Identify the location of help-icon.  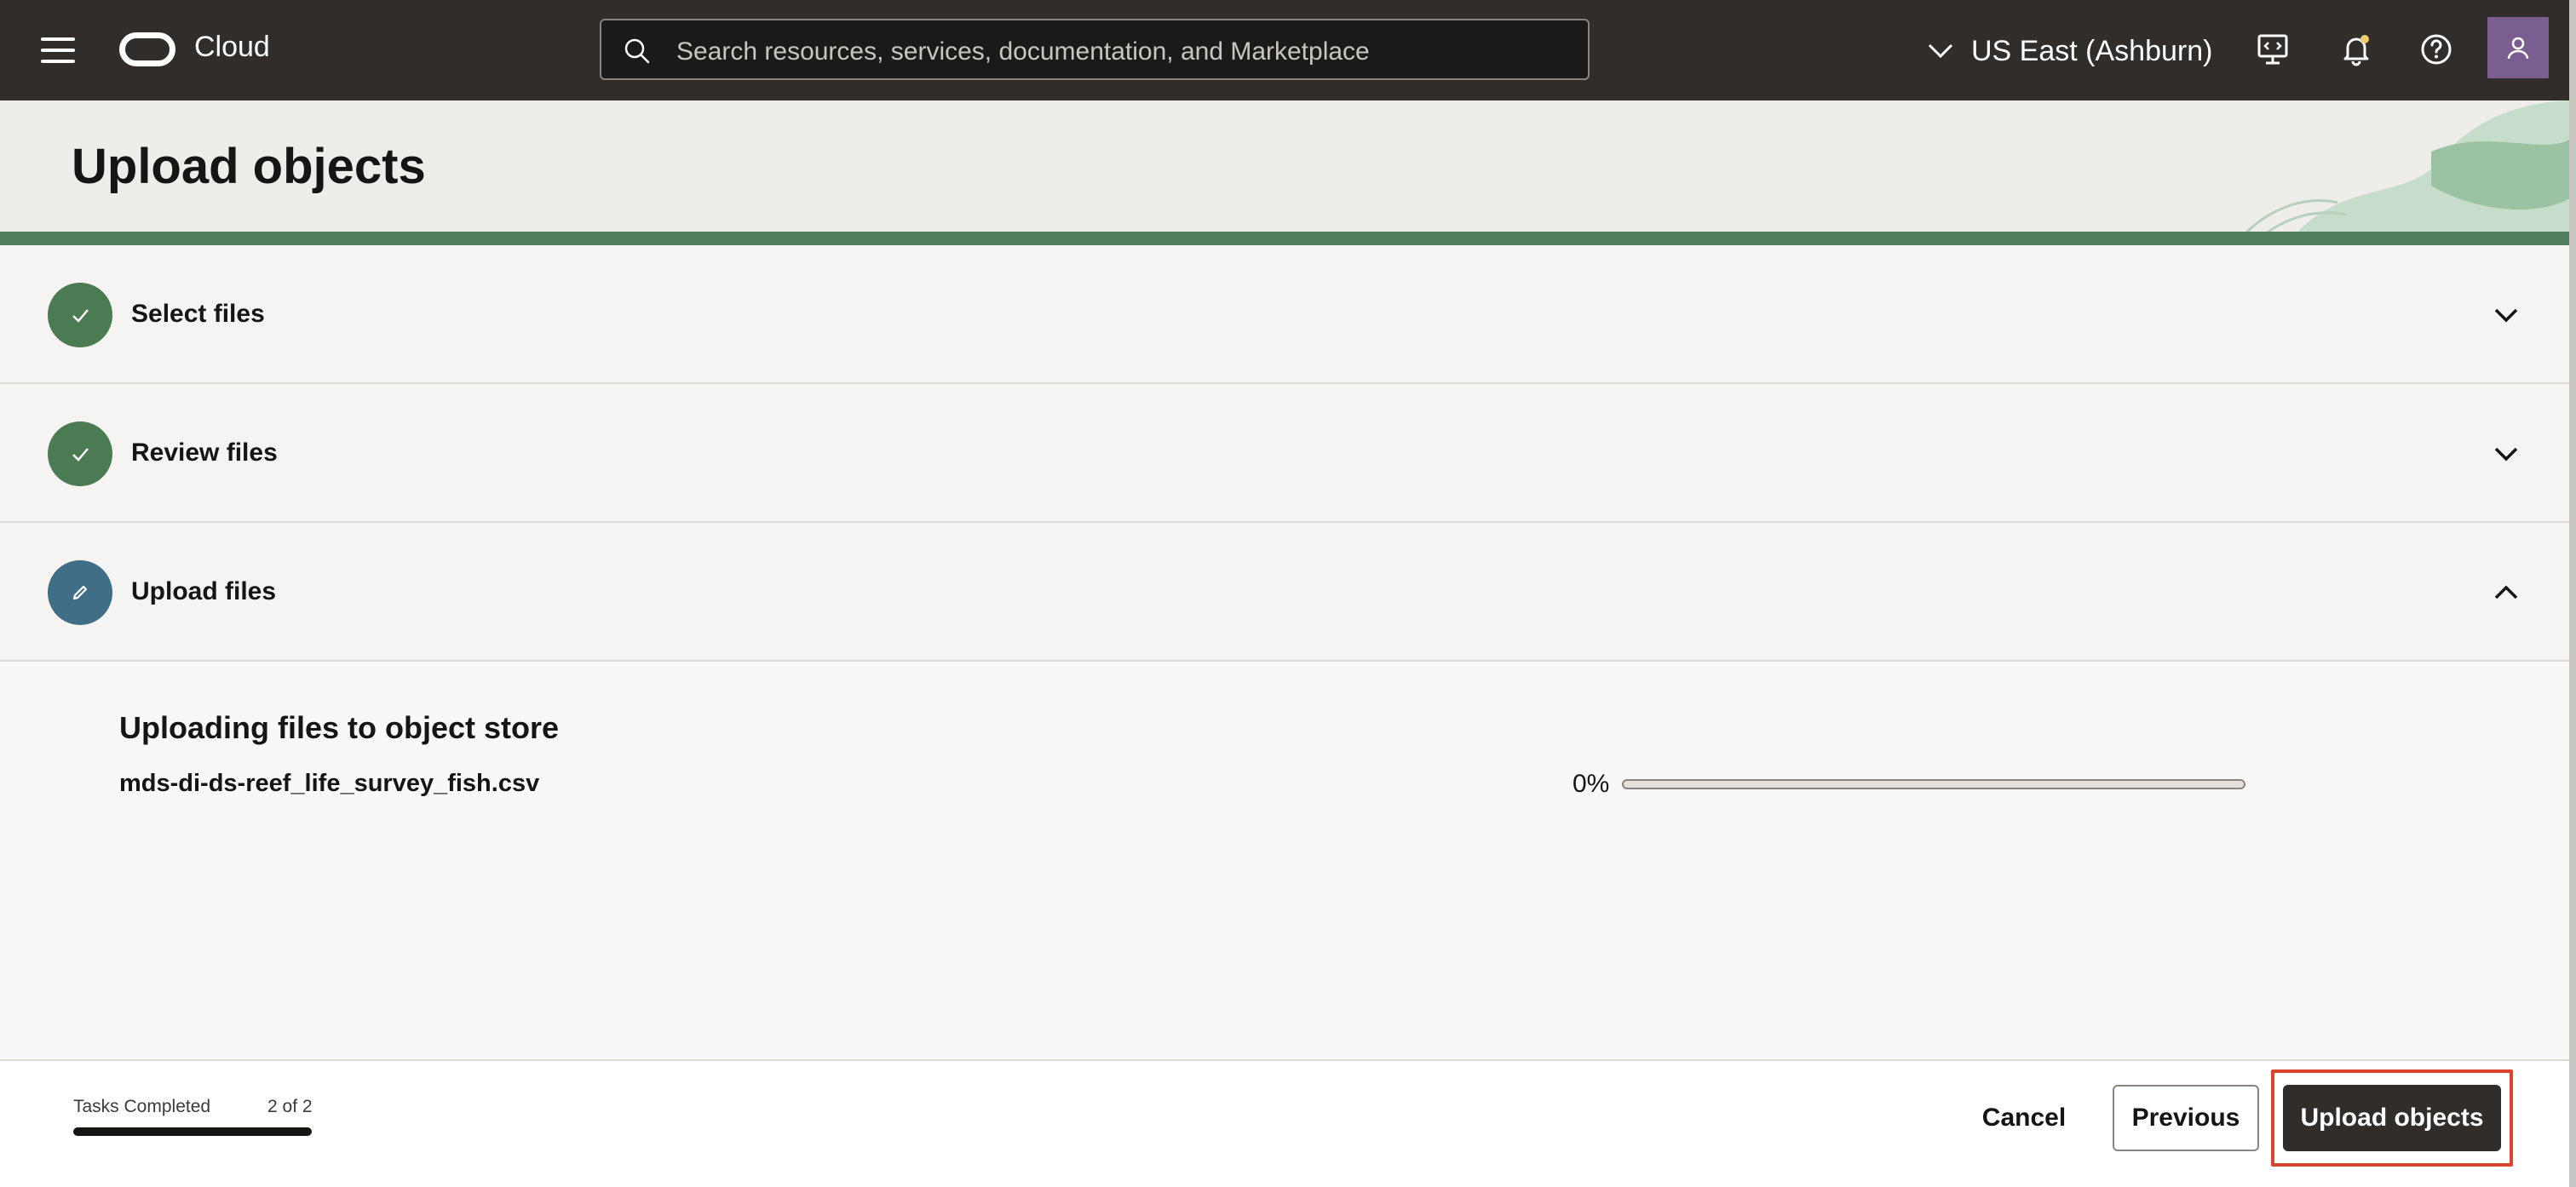
(2436, 49).